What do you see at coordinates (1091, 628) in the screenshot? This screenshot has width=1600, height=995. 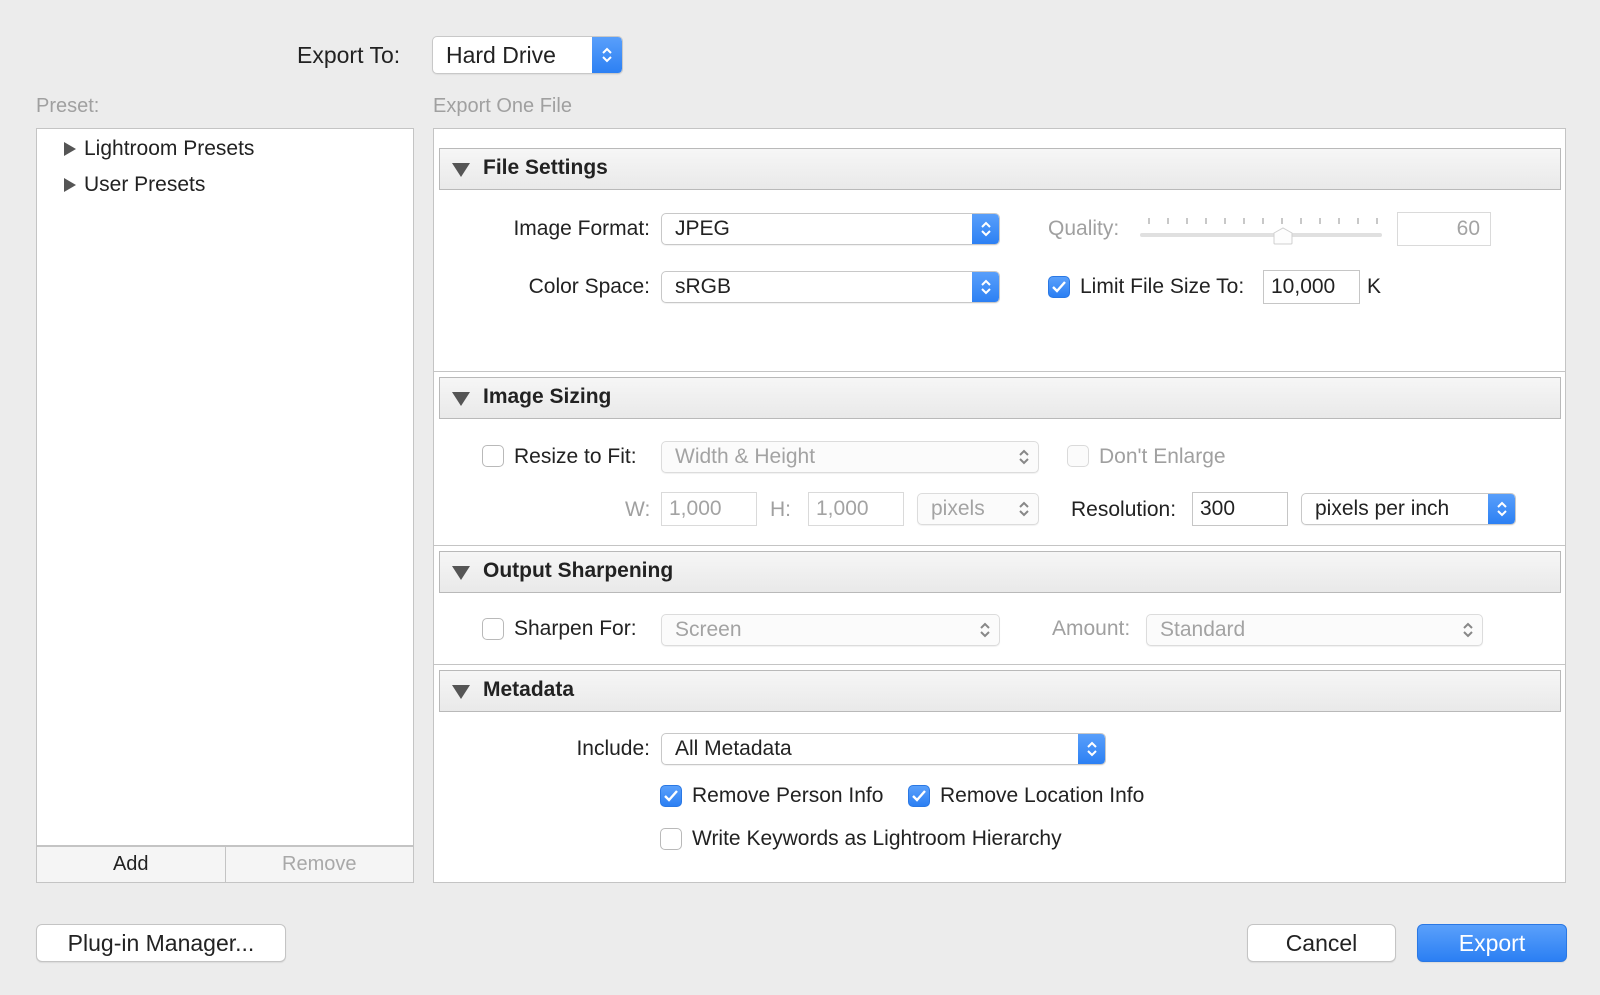 I see `amount-label: Amount:` at bounding box center [1091, 628].